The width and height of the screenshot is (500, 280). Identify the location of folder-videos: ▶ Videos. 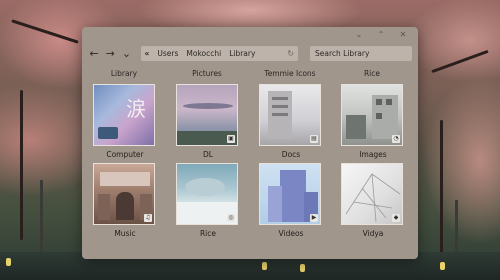
(291, 200).